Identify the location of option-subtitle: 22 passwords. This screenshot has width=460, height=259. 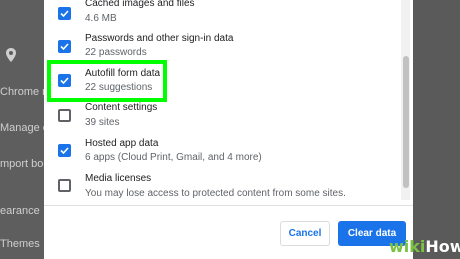
(116, 52).